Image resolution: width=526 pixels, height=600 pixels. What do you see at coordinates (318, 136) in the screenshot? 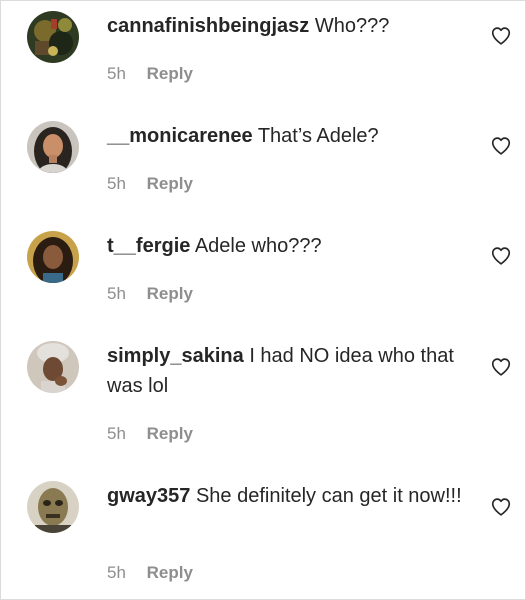
I see `comment-body: That’s Adele?` at bounding box center [318, 136].